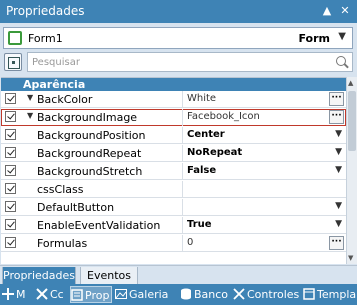 This screenshot has height=305, width=357. Describe the element at coordinates (352, 121) in the screenshot. I see `scroll-thumb` at that location.